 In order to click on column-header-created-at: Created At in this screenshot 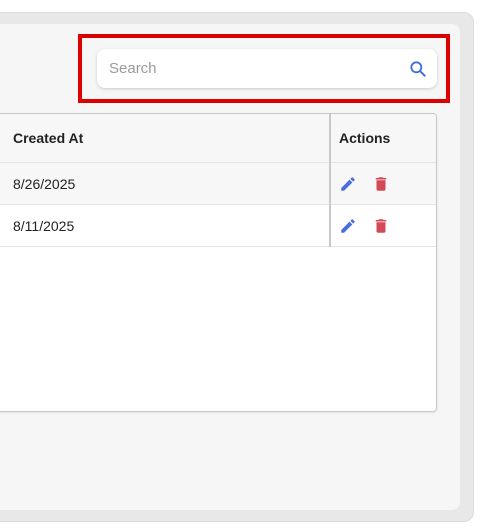, I will do `click(48, 138)`.